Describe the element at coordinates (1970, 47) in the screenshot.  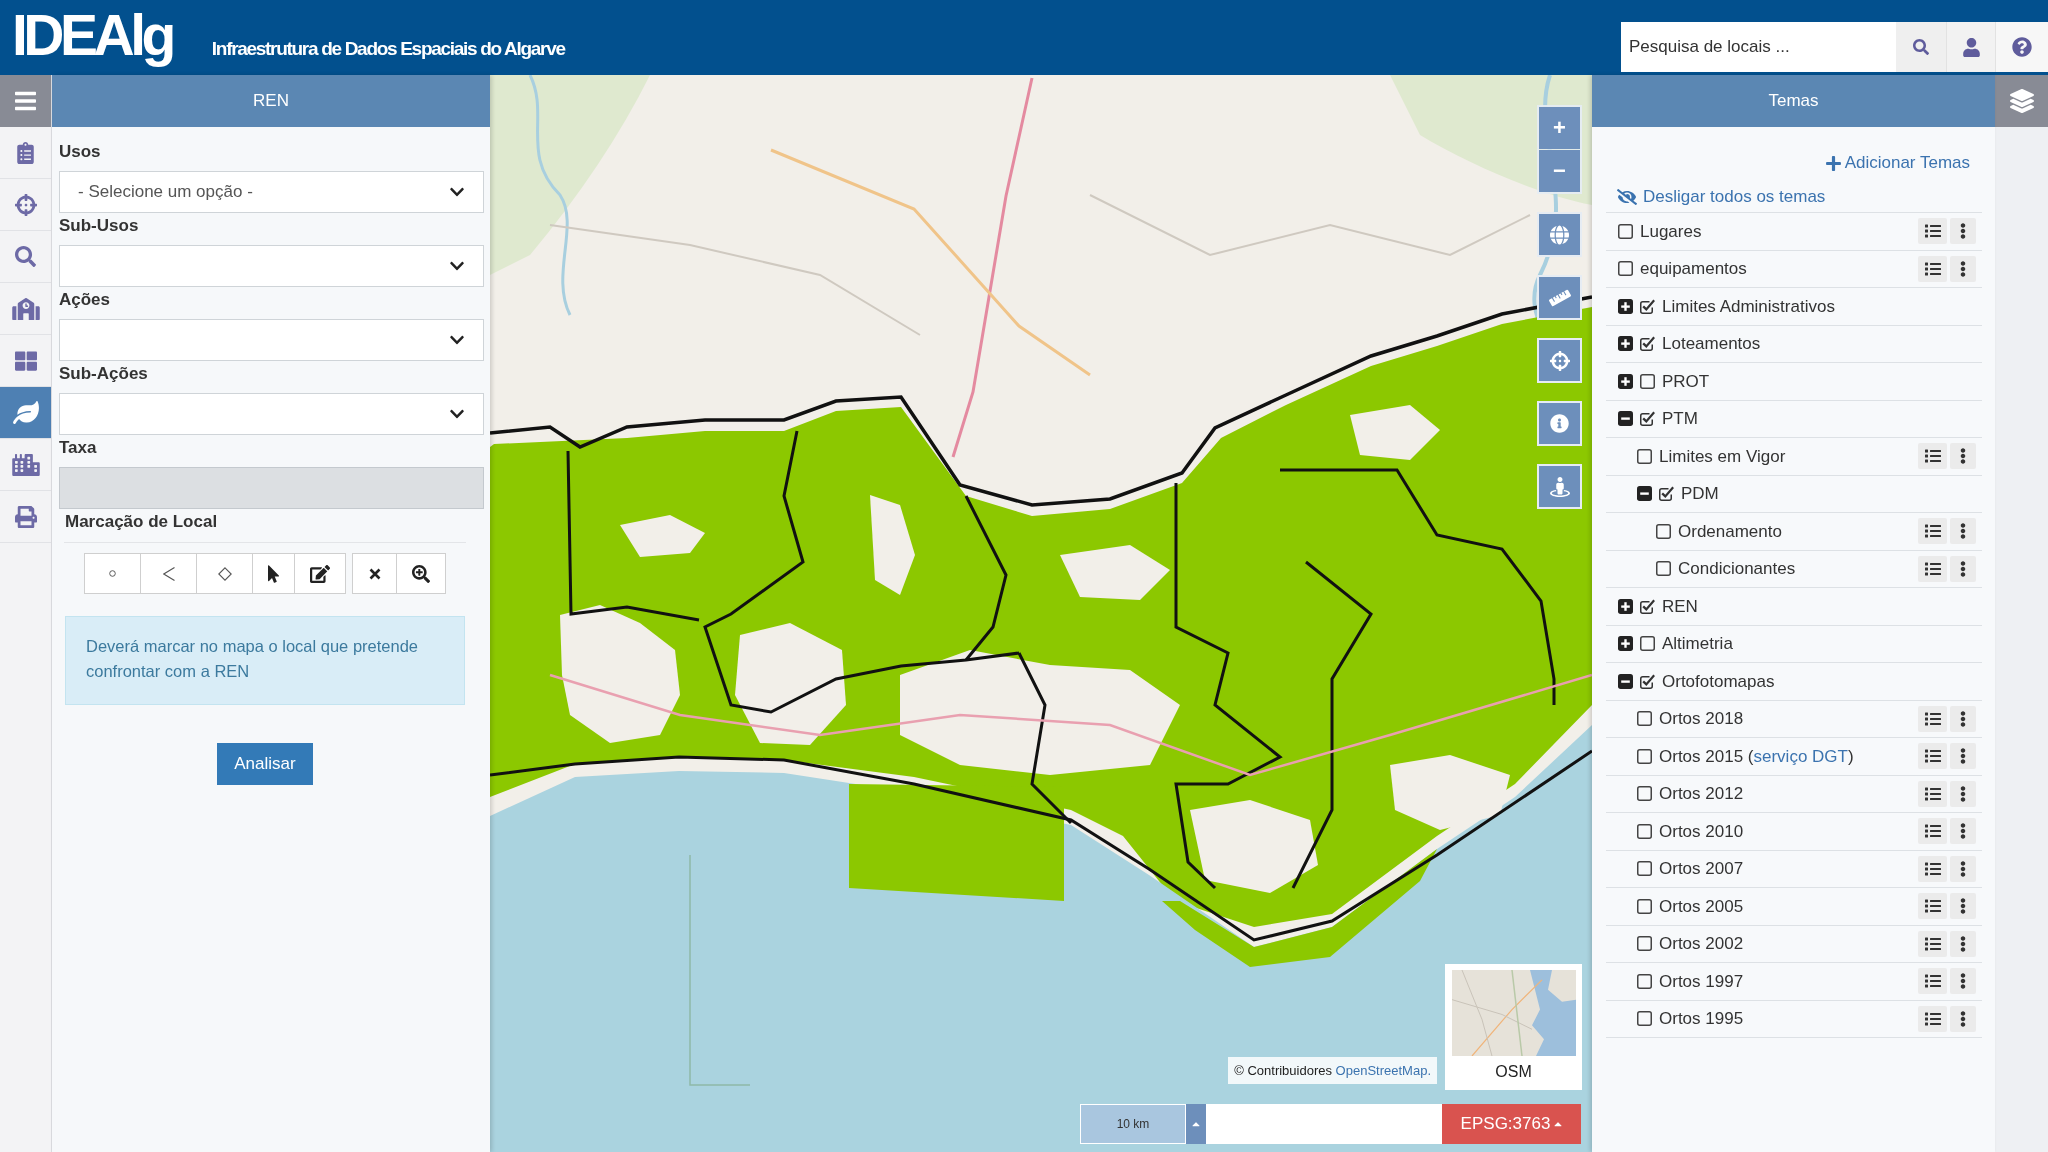
I see `user-button` at that location.